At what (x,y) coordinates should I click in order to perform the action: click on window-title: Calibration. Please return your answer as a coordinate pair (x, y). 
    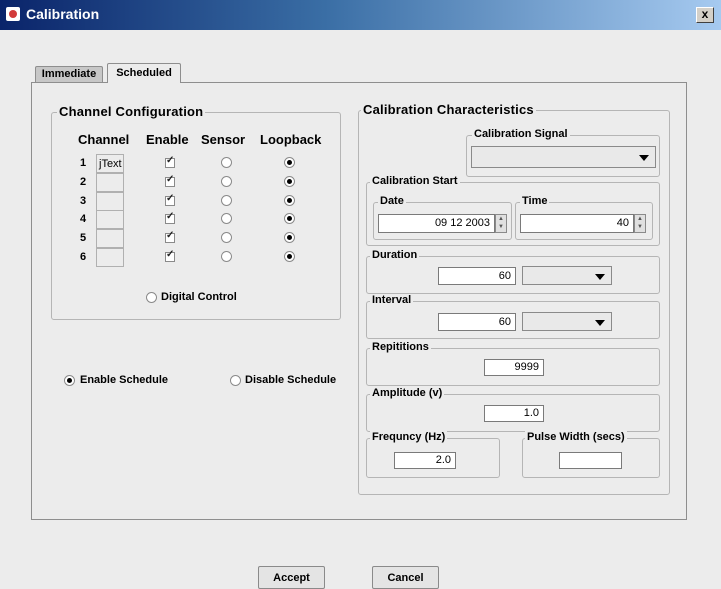
    Looking at the image, I should click on (63, 14).